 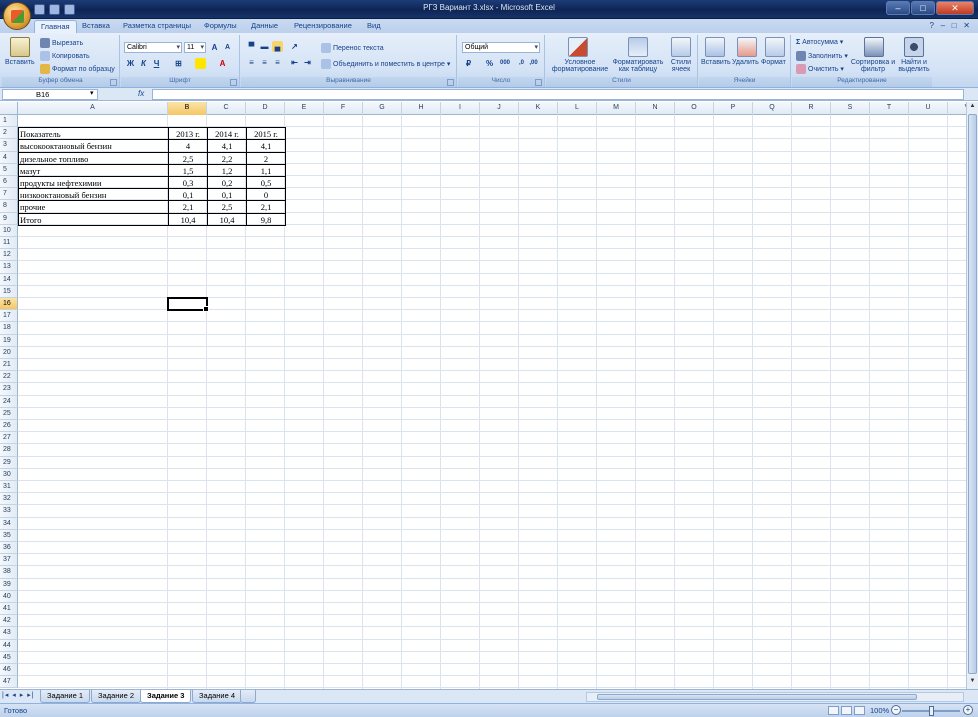 What do you see at coordinates (188, 305) in the screenshot?
I see `active-cell-cursor` at bounding box center [188, 305].